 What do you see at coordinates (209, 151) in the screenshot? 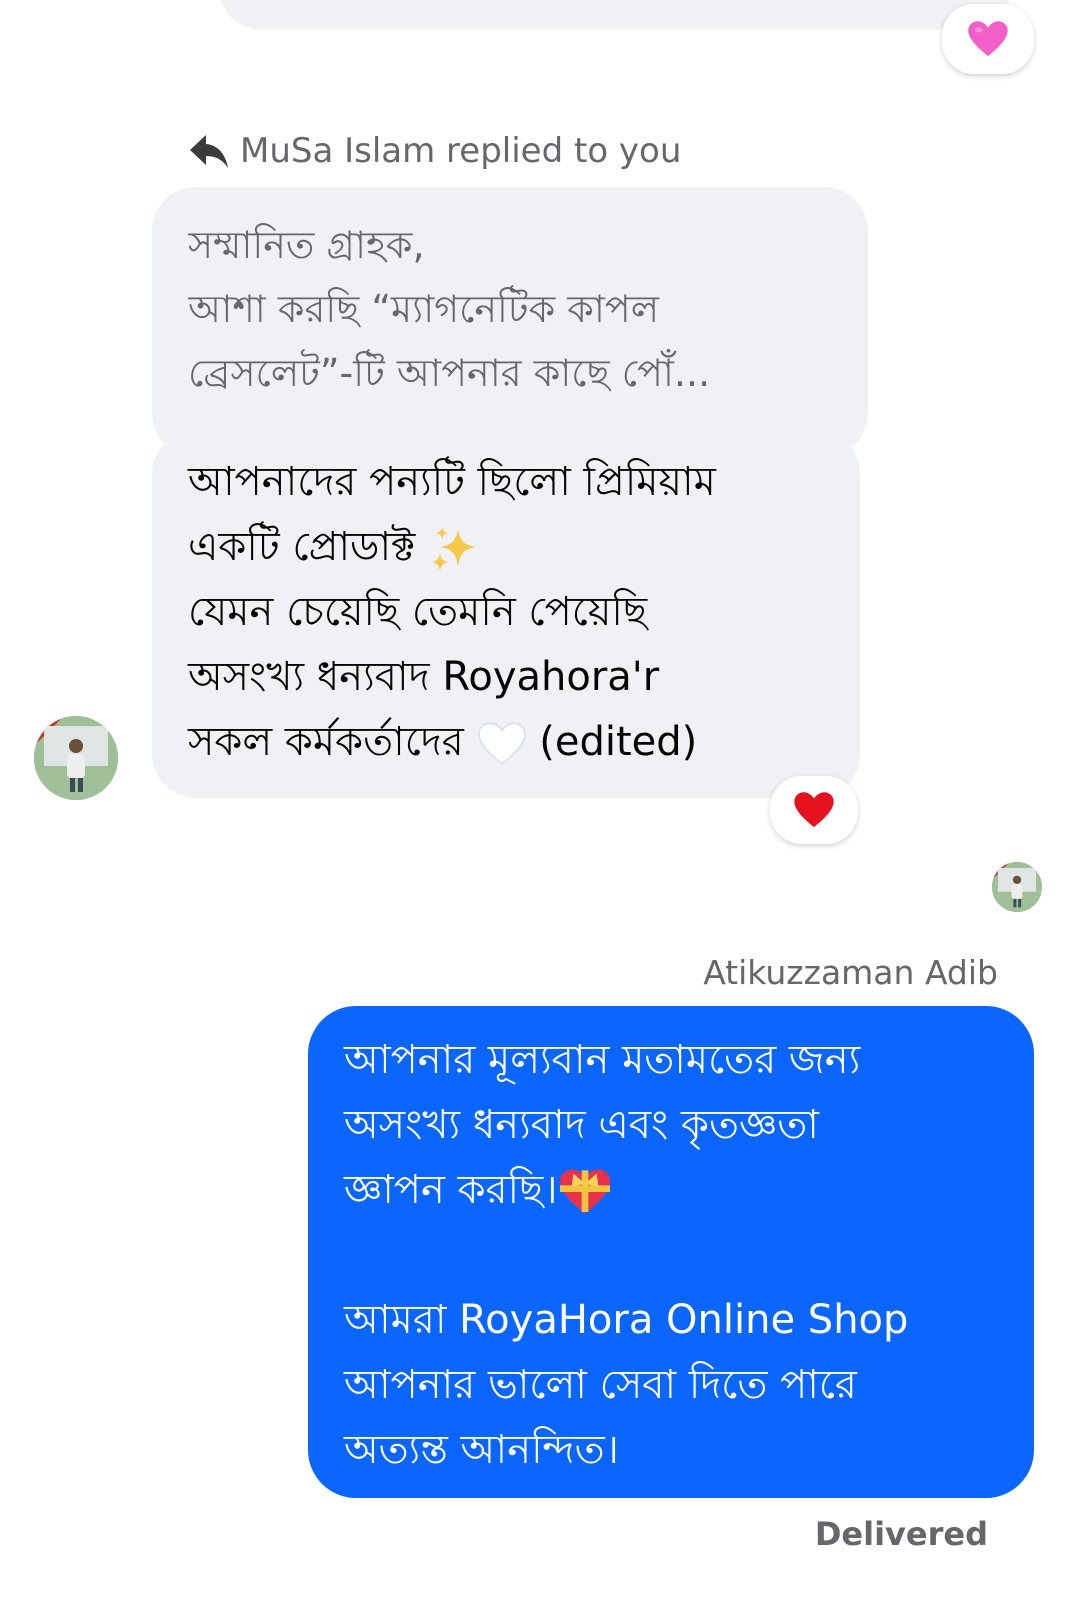
I see `reply-arrow-icon` at bounding box center [209, 151].